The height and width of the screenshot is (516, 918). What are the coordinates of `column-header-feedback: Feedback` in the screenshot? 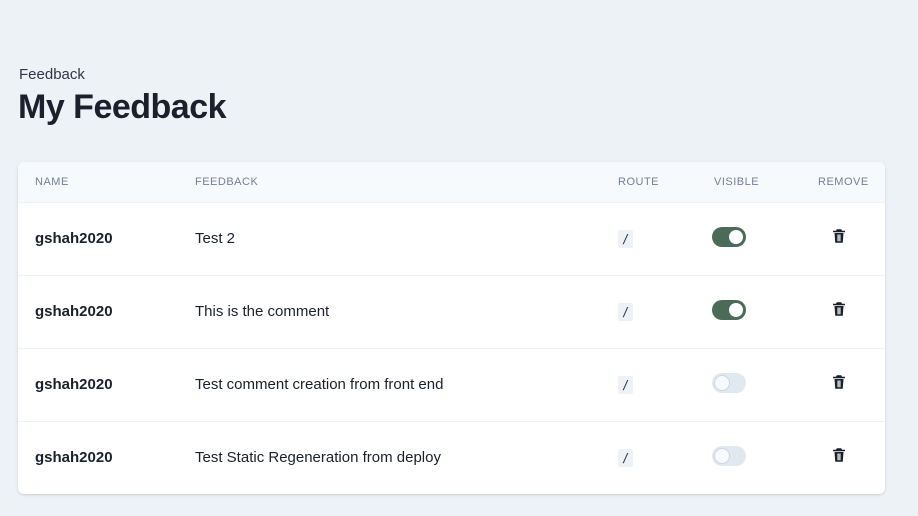 It's located at (406, 182).